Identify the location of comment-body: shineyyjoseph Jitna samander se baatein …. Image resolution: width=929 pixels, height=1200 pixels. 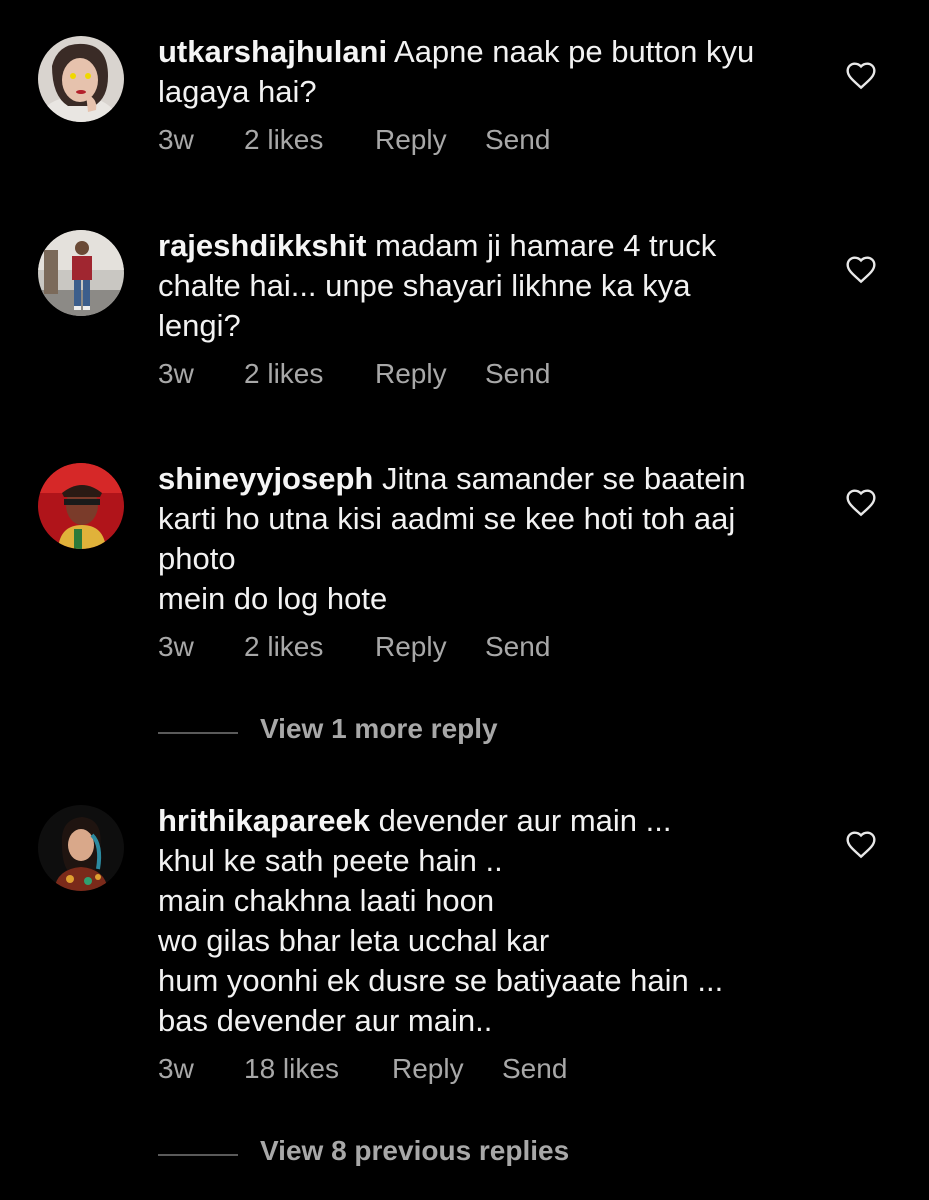
(488, 565).